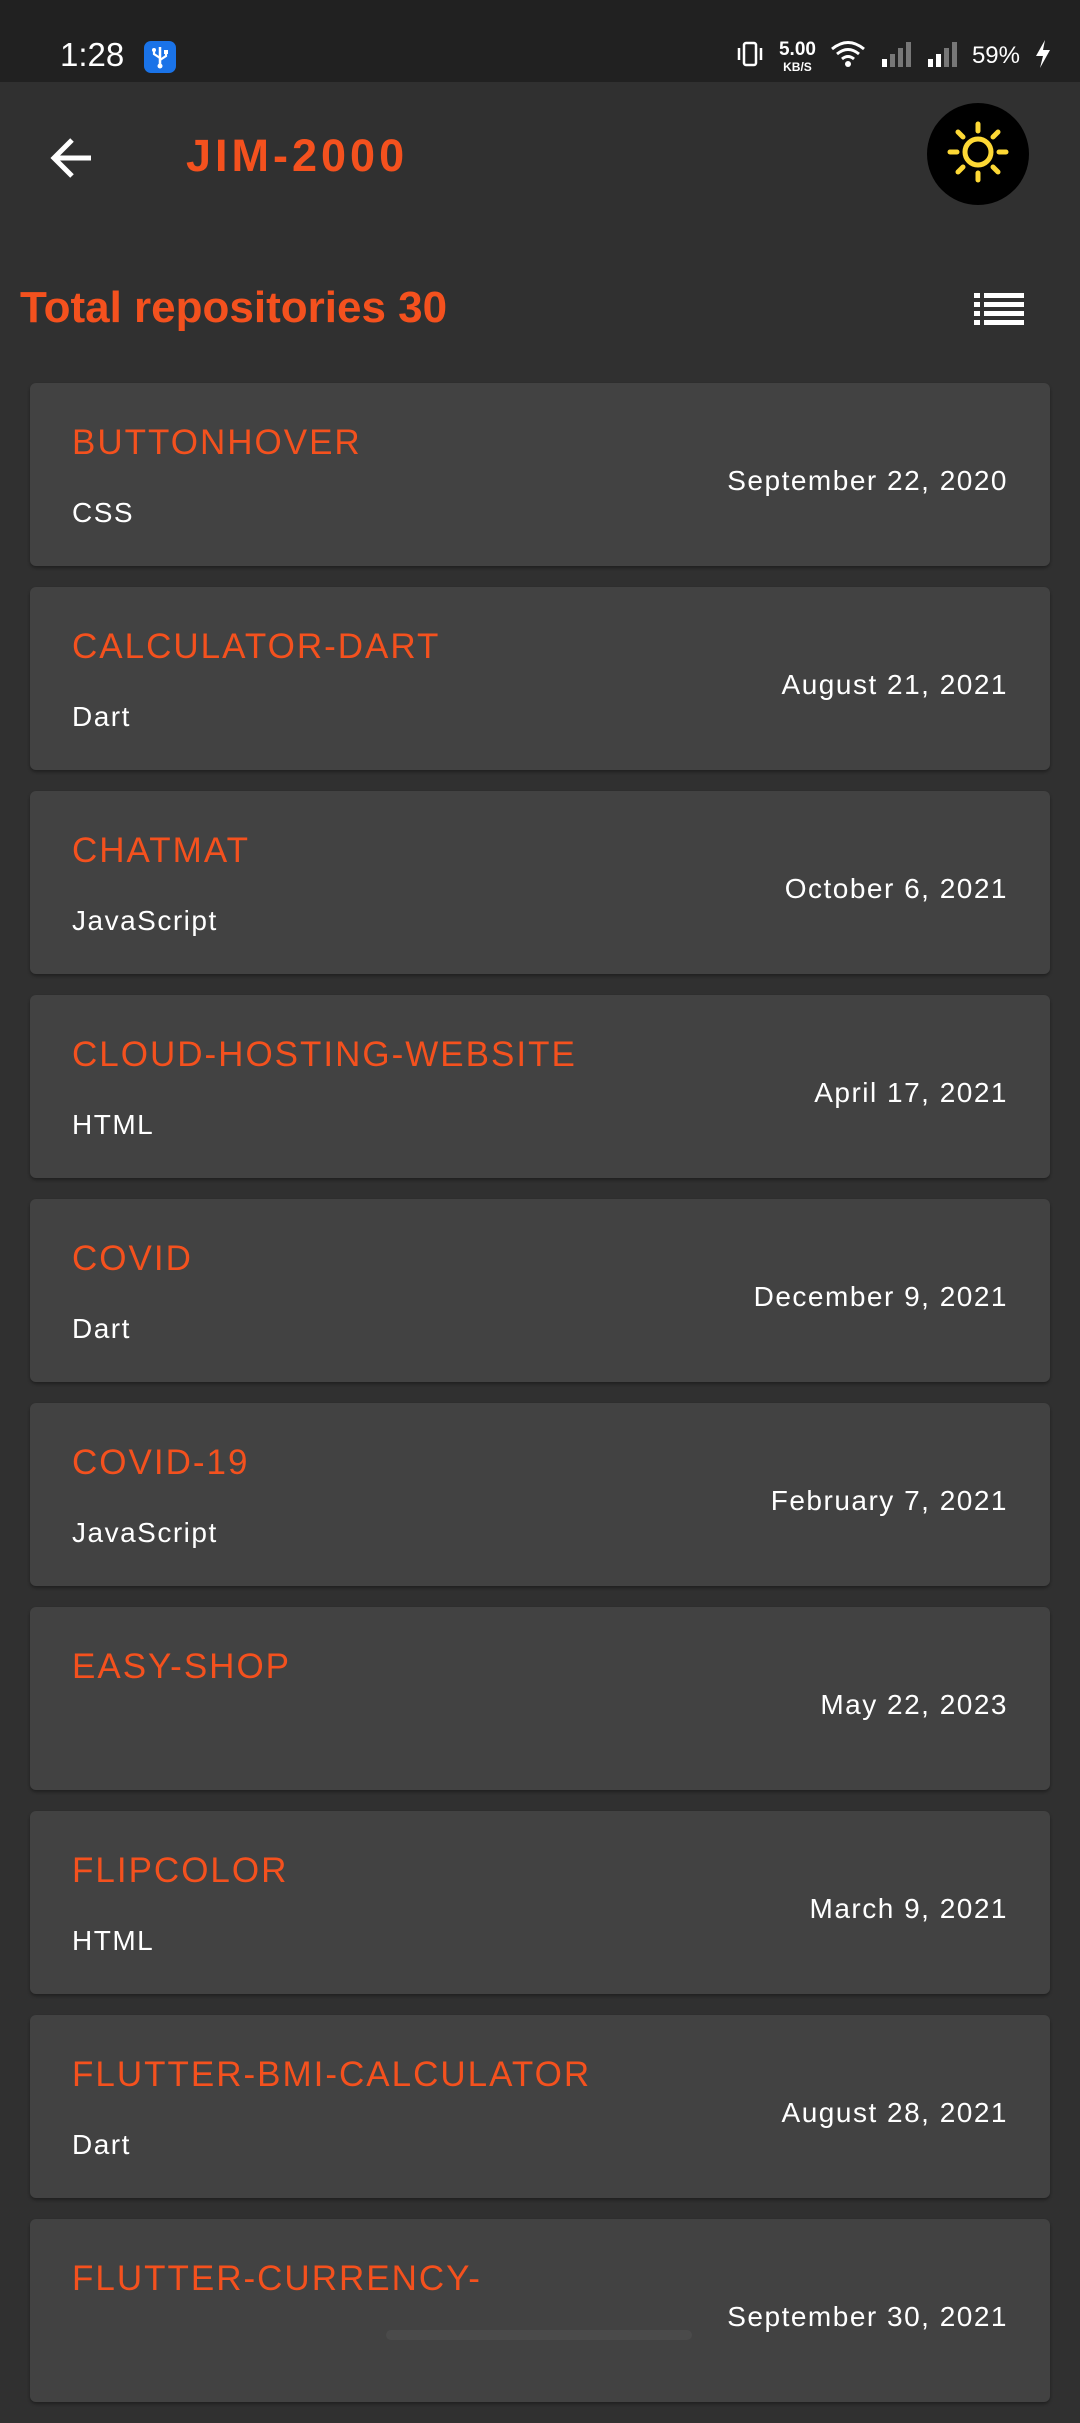 The image size is (1080, 2423). I want to click on repo-card: BUTTONHOVER CSS September 22, 2020, so click(540, 474).